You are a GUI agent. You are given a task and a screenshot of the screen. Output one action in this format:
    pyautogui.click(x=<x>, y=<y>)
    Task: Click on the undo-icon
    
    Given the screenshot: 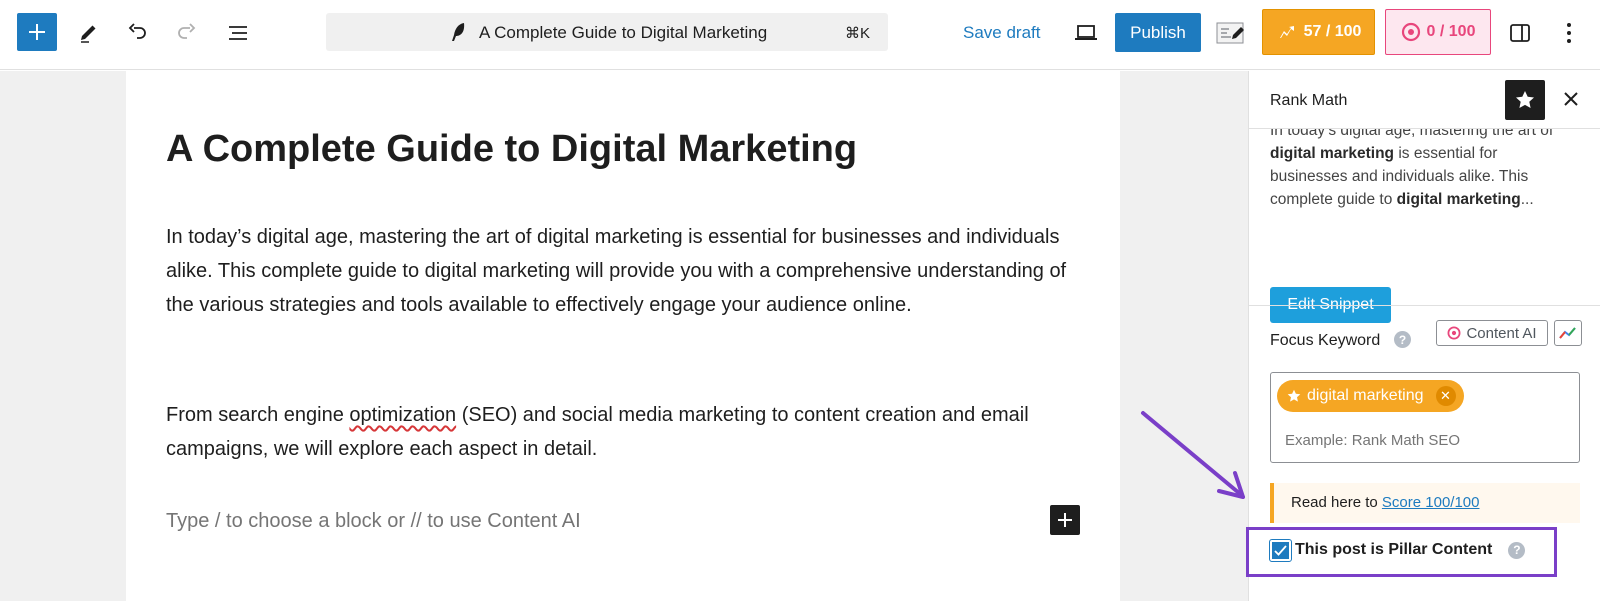 What is the action you would take?
    pyautogui.click(x=137, y=31)
    